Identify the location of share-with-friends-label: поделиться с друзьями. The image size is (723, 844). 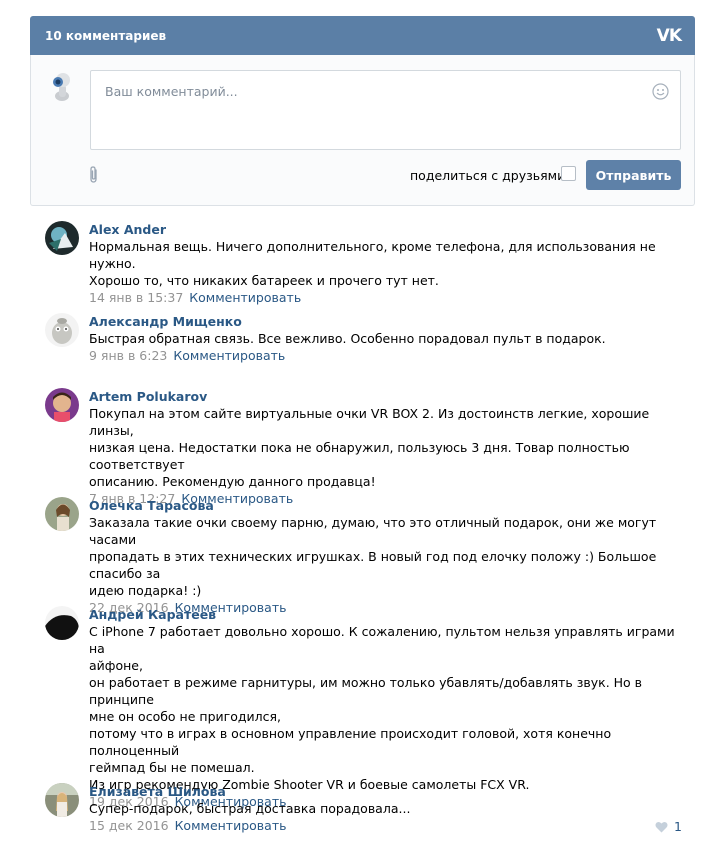
(488, 175).